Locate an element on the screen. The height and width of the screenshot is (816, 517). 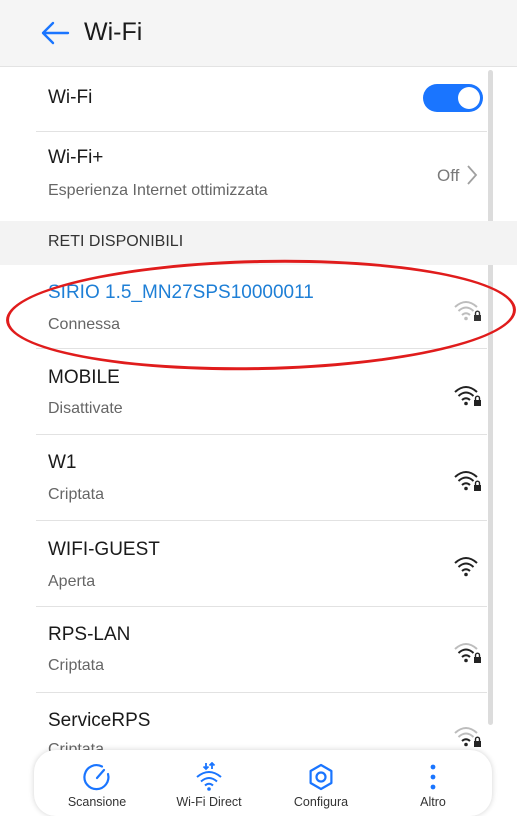
gear-icon is located at coordinates (321, 777).